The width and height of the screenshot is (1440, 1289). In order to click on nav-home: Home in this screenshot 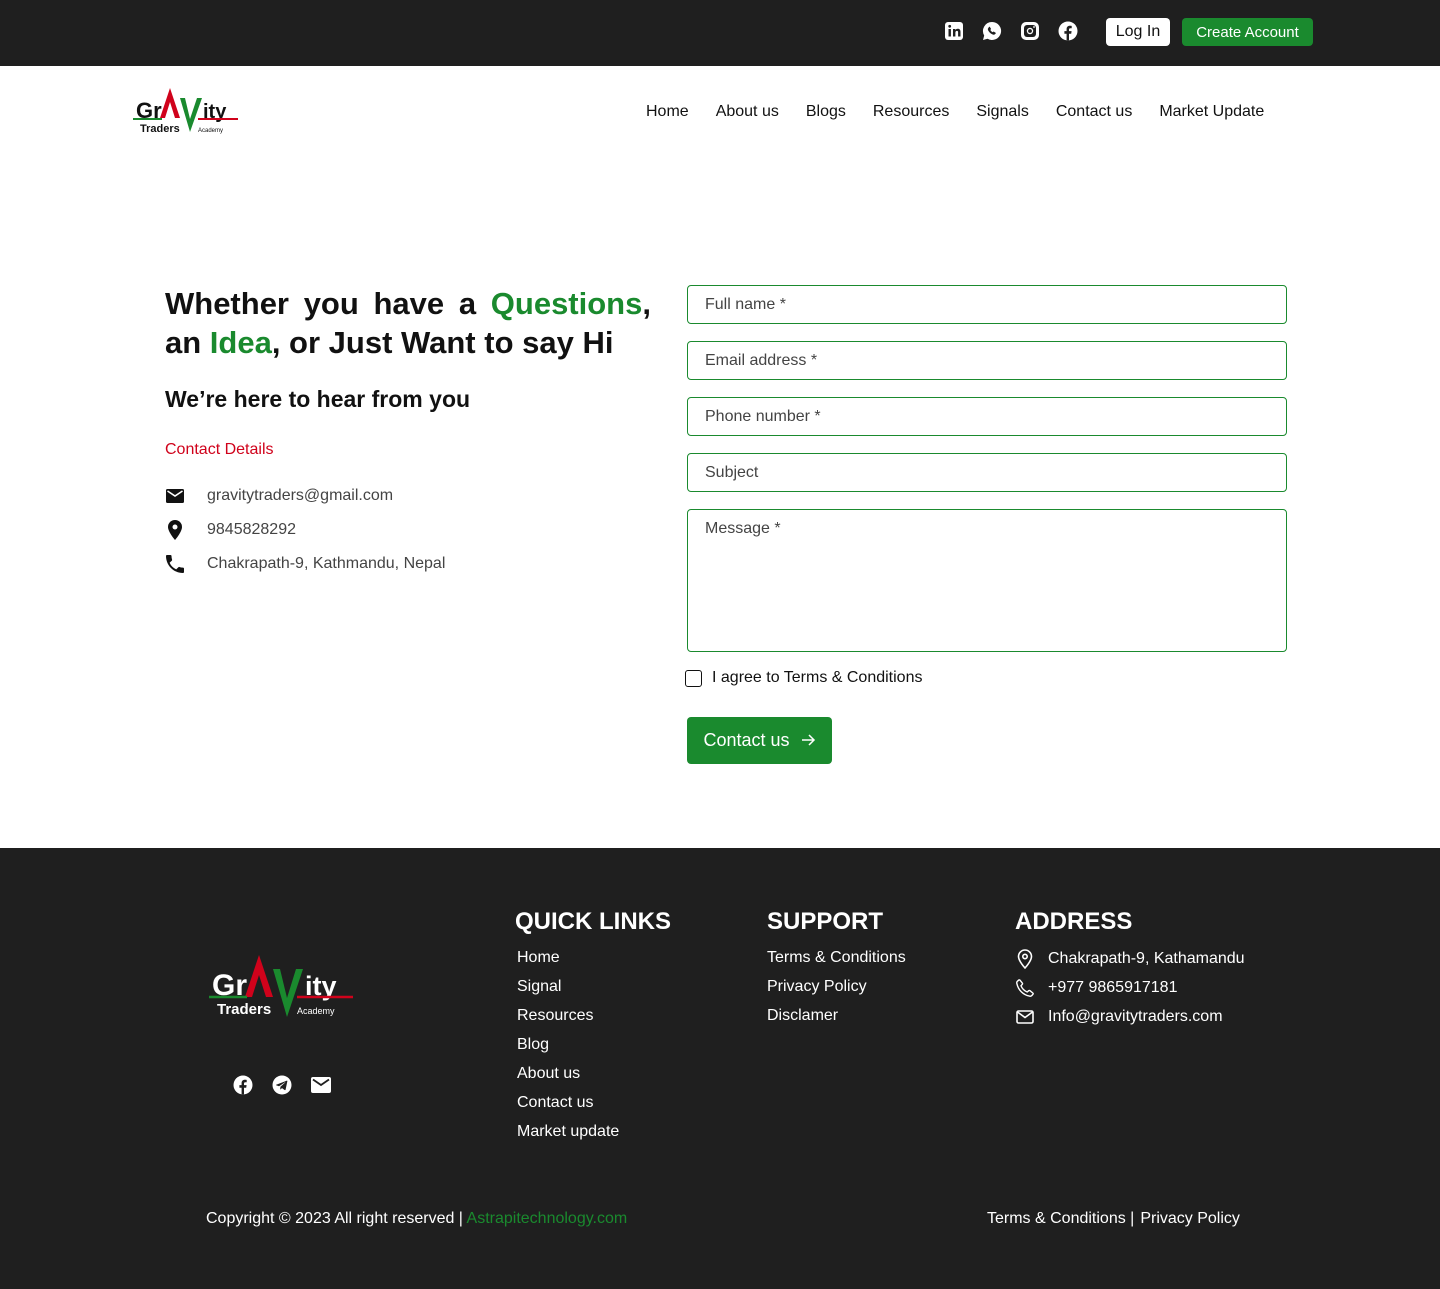, I will do `click(667, 112)`.